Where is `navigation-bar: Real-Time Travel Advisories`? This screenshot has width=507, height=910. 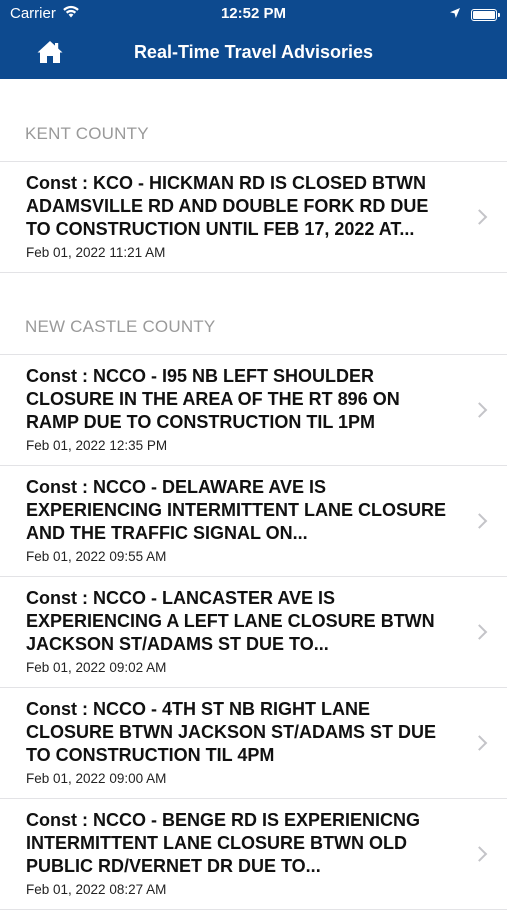
navigation-bar: Real-Time Travel Advisories is located at coordinates (253, 53).